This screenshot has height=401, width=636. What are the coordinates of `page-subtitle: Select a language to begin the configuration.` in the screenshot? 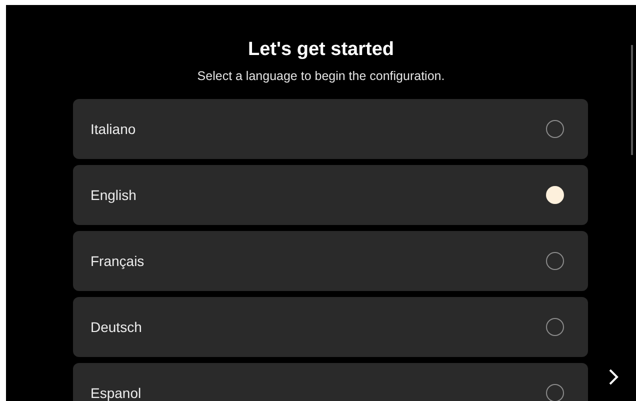 It's located at (321, 76).